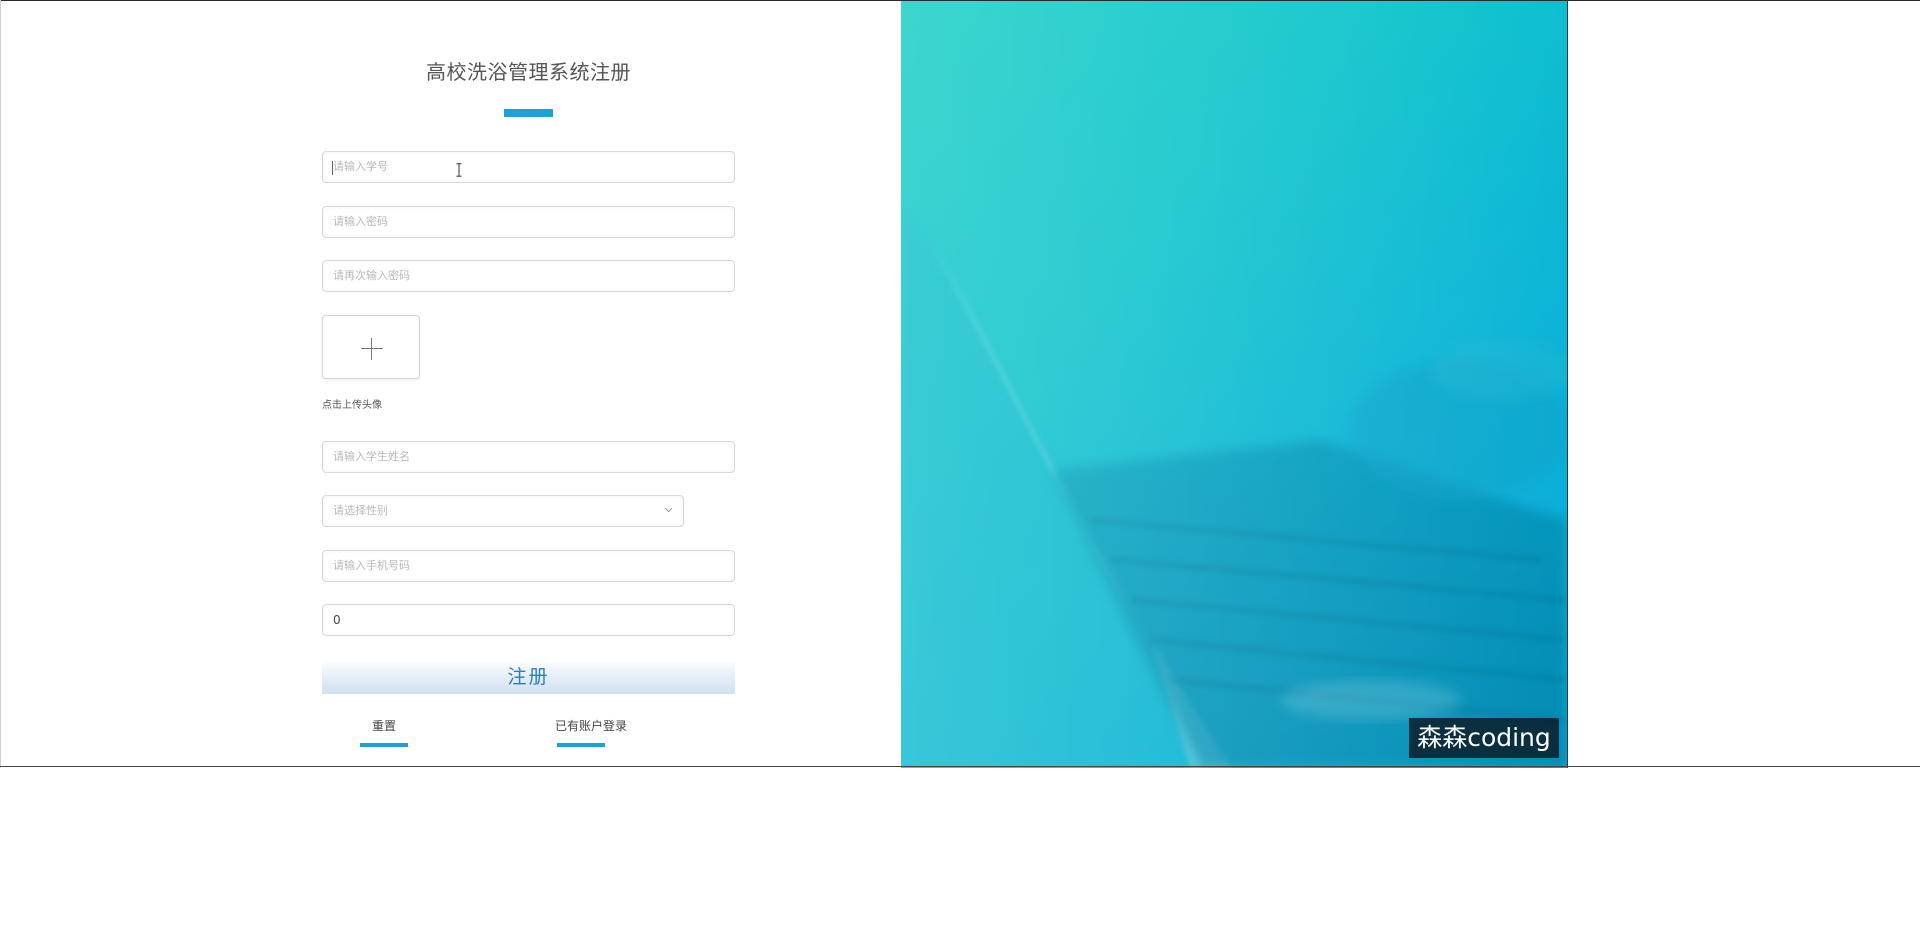 The width and height of the screenshot is (1920, 939). Describe the element at coordinates (528, 566) in the screenshot. I see `phone-input: 请输入手机号码` at that location.